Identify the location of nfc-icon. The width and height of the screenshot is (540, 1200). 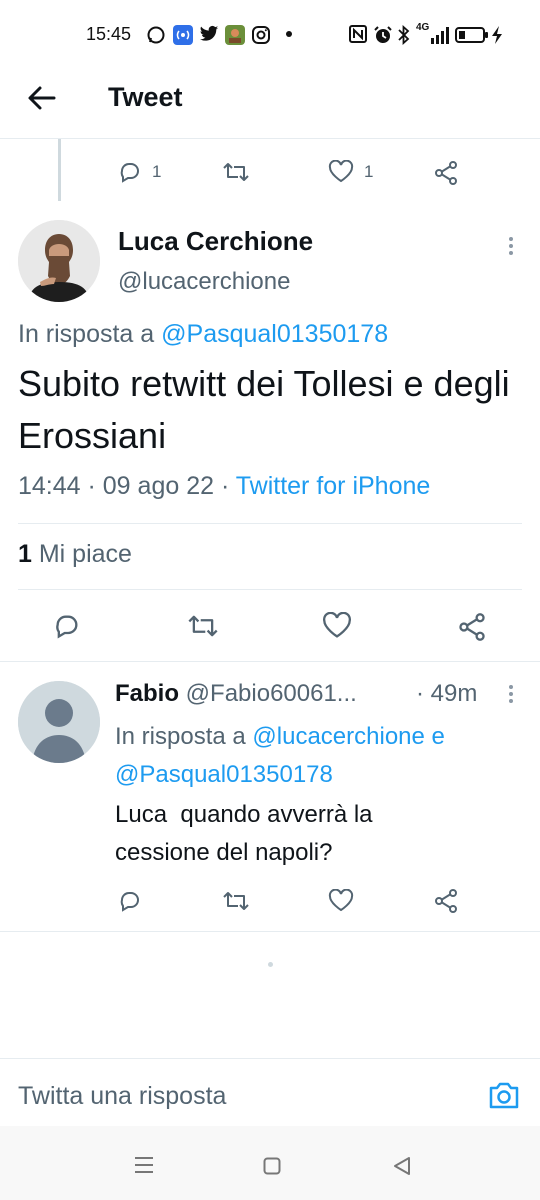
(359, 34).